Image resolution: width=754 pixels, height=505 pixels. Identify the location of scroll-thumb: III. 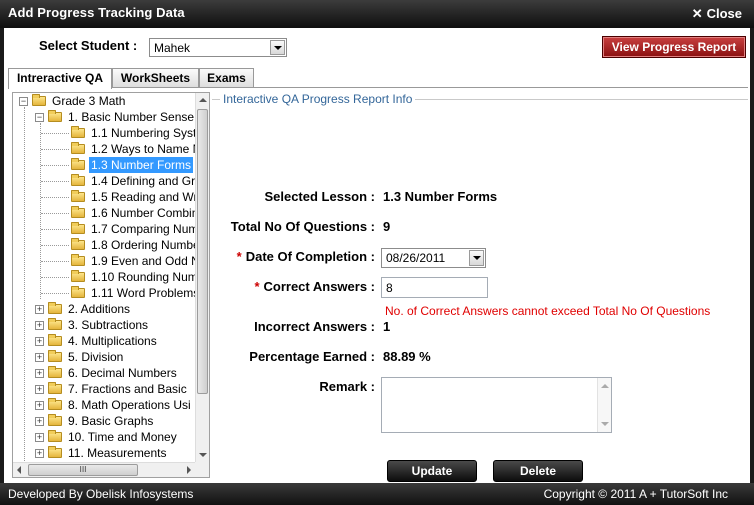
(83, 470).